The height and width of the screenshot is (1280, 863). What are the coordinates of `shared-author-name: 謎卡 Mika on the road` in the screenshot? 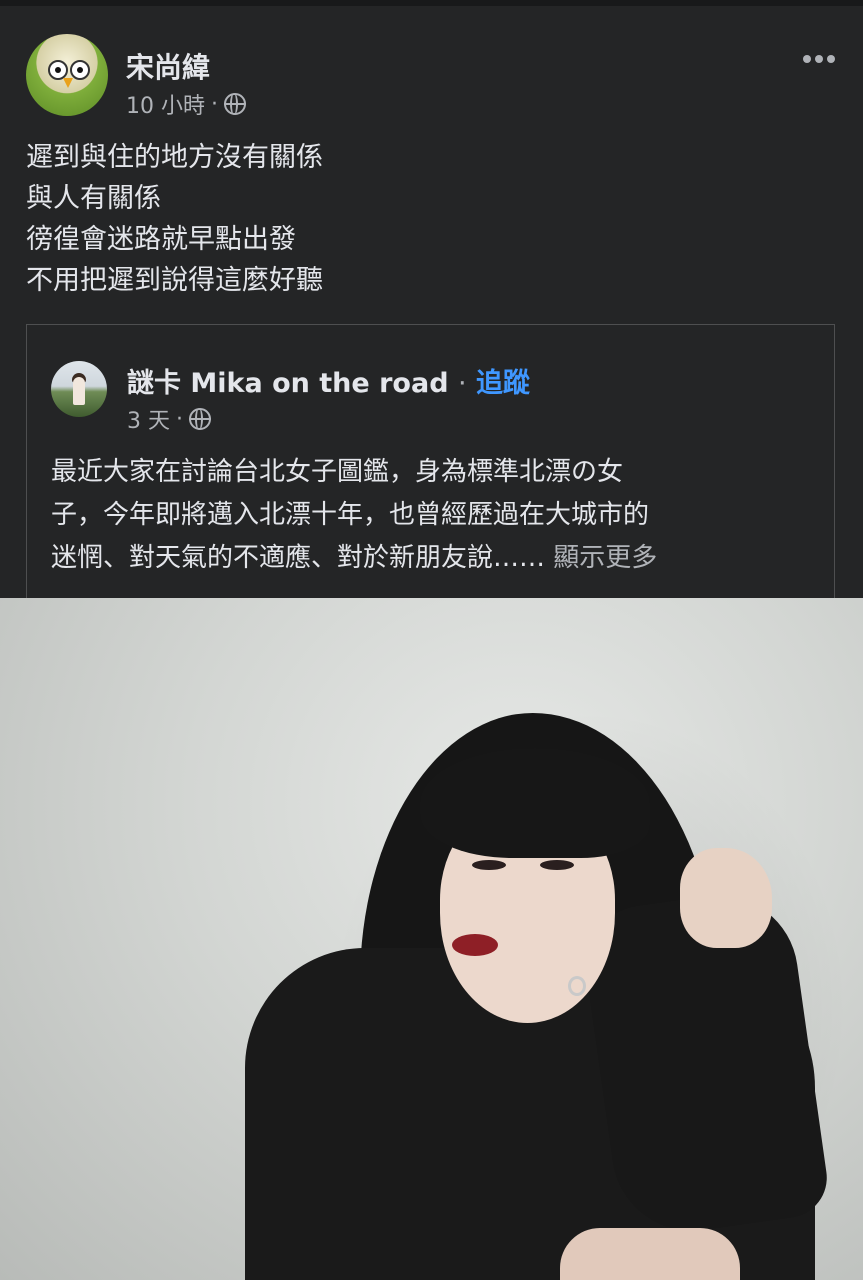 It's located at (288, 383).